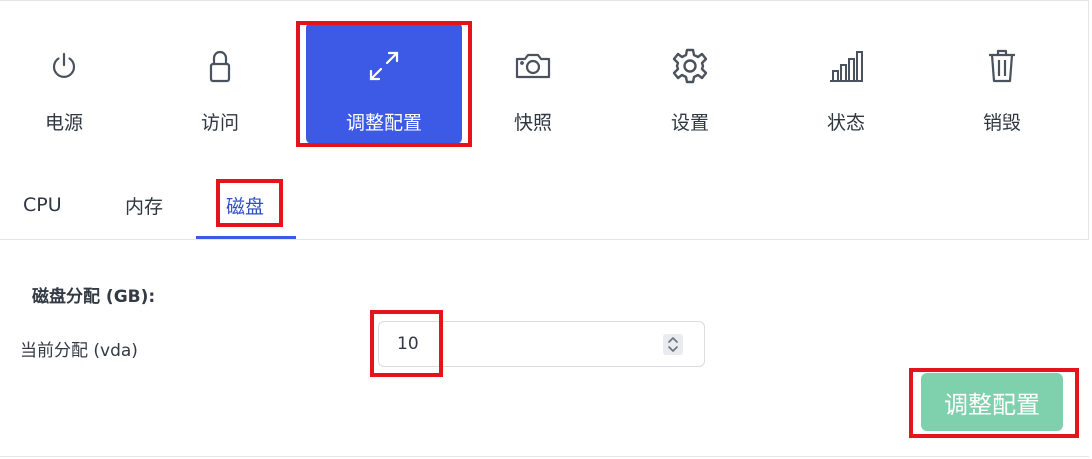  I want to click on action-status: 状态, so click(846, 83).